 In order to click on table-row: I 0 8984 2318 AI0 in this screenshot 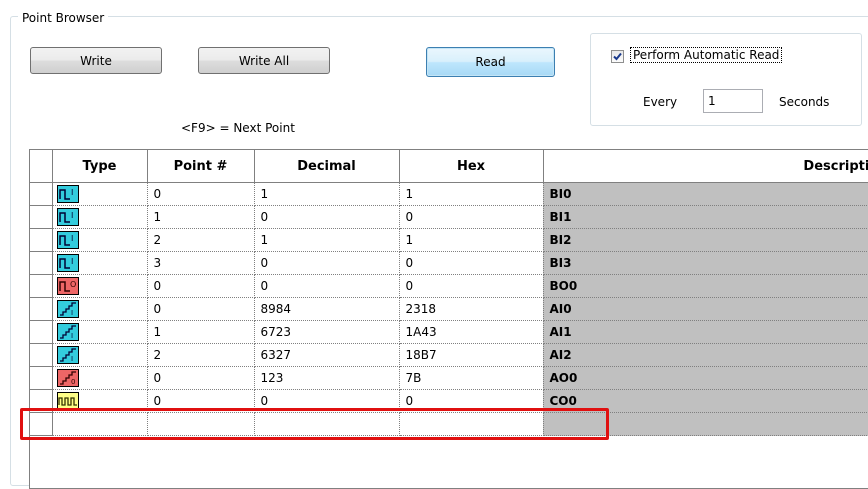, I will do `click(449, 309)`.